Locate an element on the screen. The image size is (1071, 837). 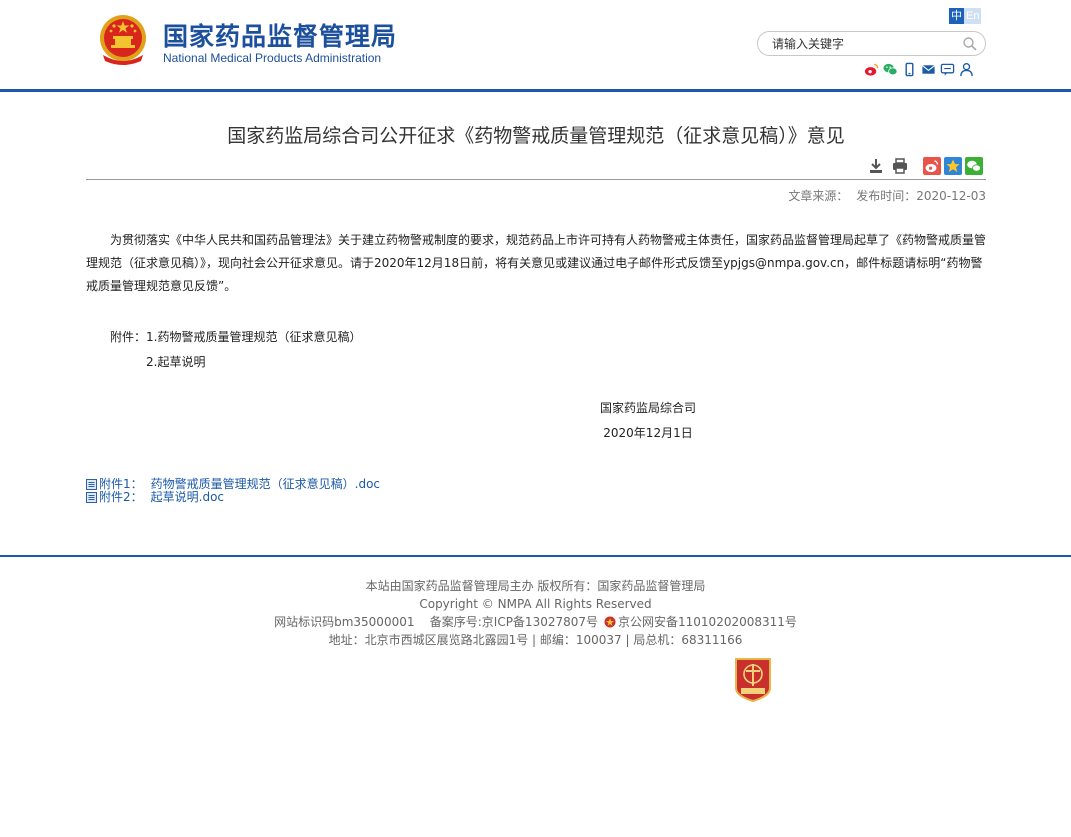
article-meta: 文章来源： 发布时间：2020-12-03 is located at coordinates (536, 195).